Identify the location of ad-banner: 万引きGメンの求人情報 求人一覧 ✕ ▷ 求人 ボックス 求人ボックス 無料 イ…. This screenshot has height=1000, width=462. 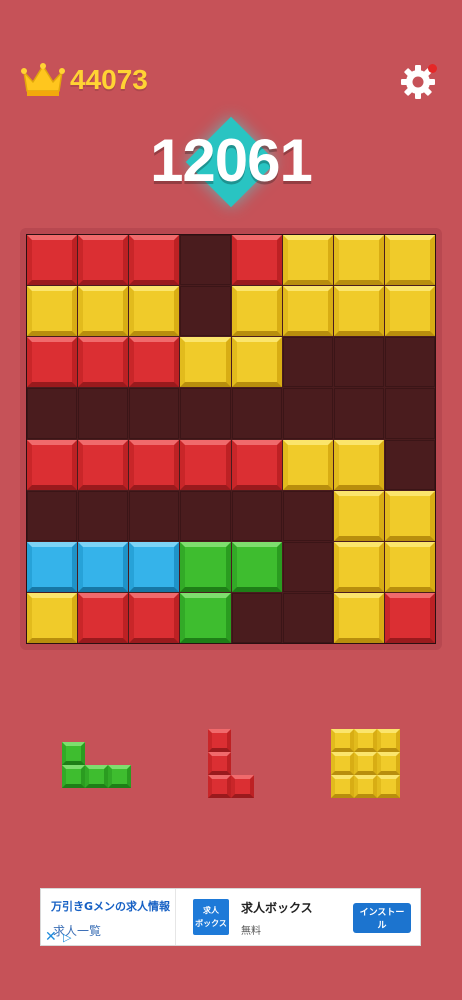
(230, 917).